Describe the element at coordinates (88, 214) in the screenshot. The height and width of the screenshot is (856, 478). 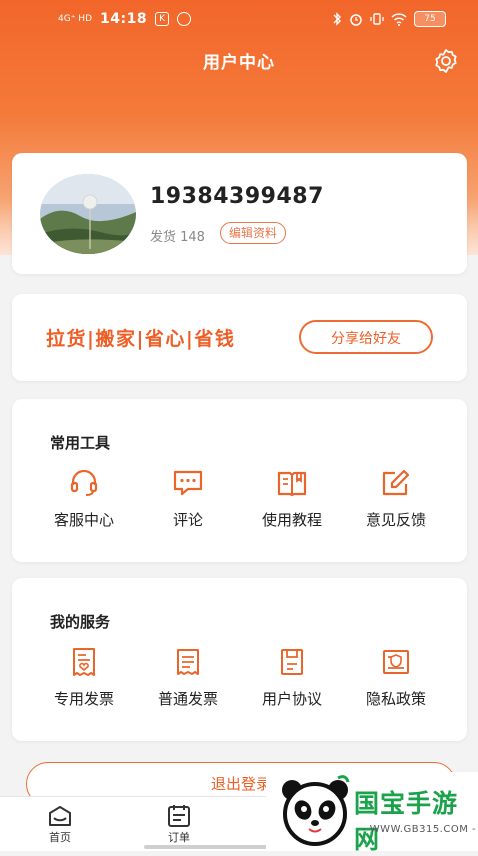
I see `avatar` at that location.